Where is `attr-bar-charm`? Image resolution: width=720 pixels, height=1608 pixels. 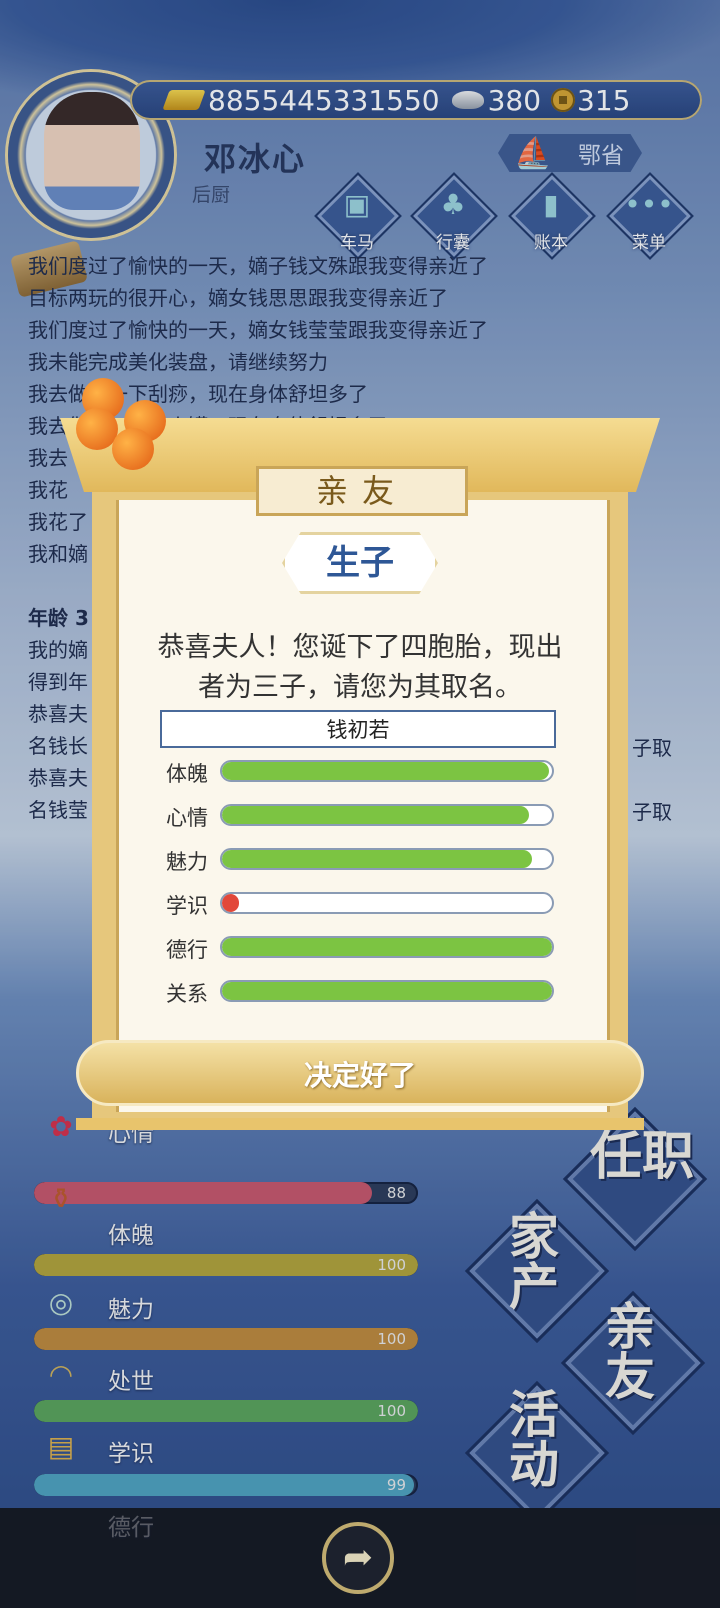 attr-bar-charm is located at coordinates (387, 859).